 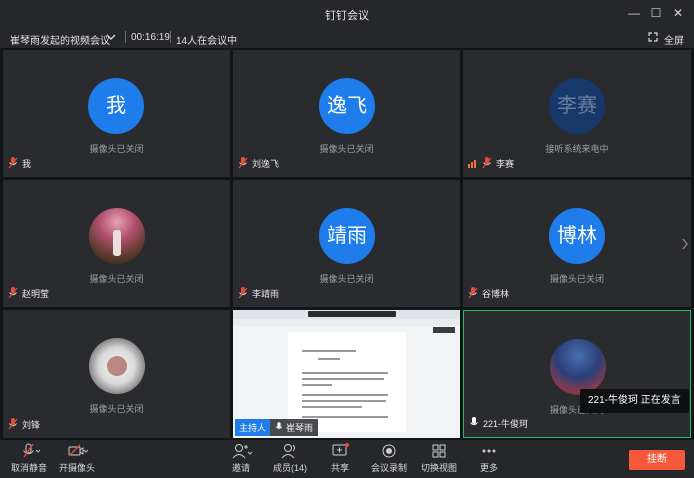 I want to click on record-button: 会议录制, so click(x=389, y=458).